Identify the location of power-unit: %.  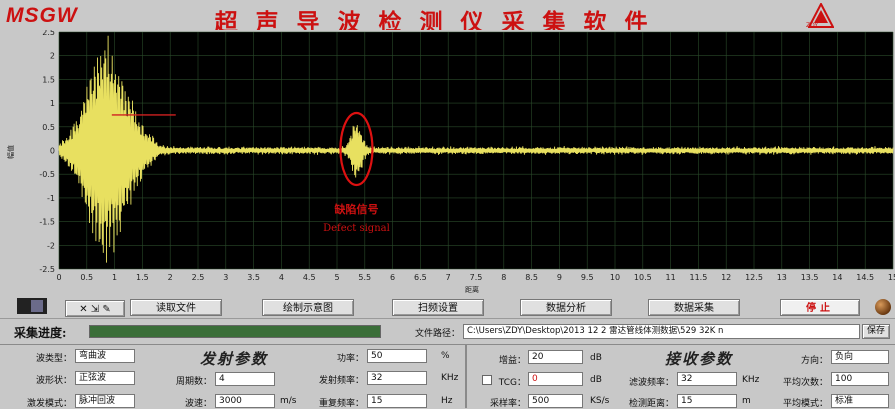
(445, 356).